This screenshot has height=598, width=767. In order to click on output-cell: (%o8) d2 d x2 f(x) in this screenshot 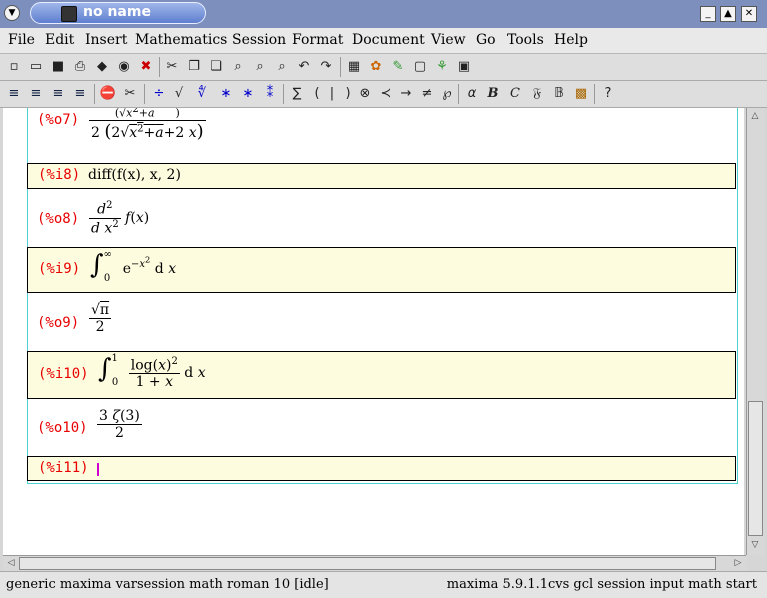, I will do `click(381, 219)`.